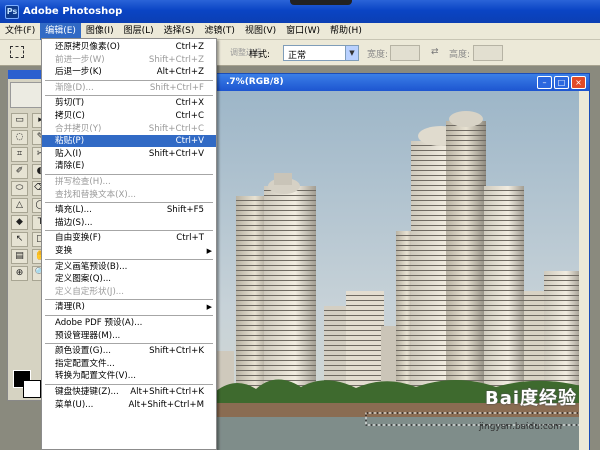 The height and width of the screenshot is (450, 600). Describe the element at coordinates (129, 166) in the screenshot. I see `edit-menu-item: 清除(E)` at that location.